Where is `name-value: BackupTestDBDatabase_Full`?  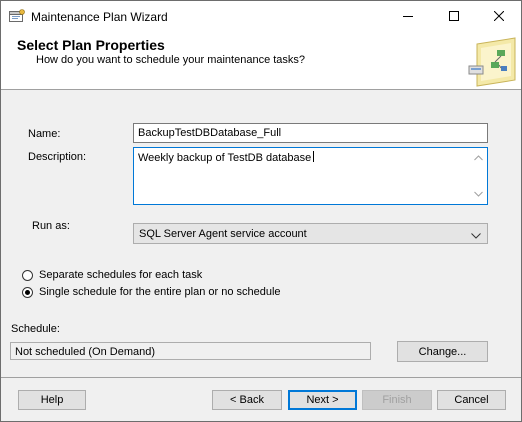 name-value: BackupTestDBDatabase_Full is located at coordinates (210, 133).